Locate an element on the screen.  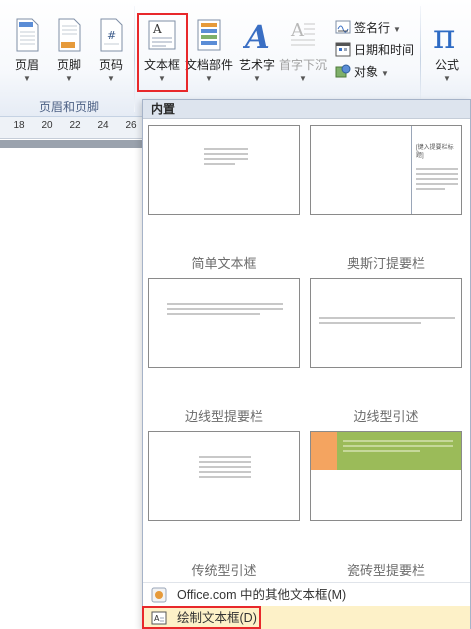
gallery-caption: 传统型引述 is located at coordinates (224, 570).